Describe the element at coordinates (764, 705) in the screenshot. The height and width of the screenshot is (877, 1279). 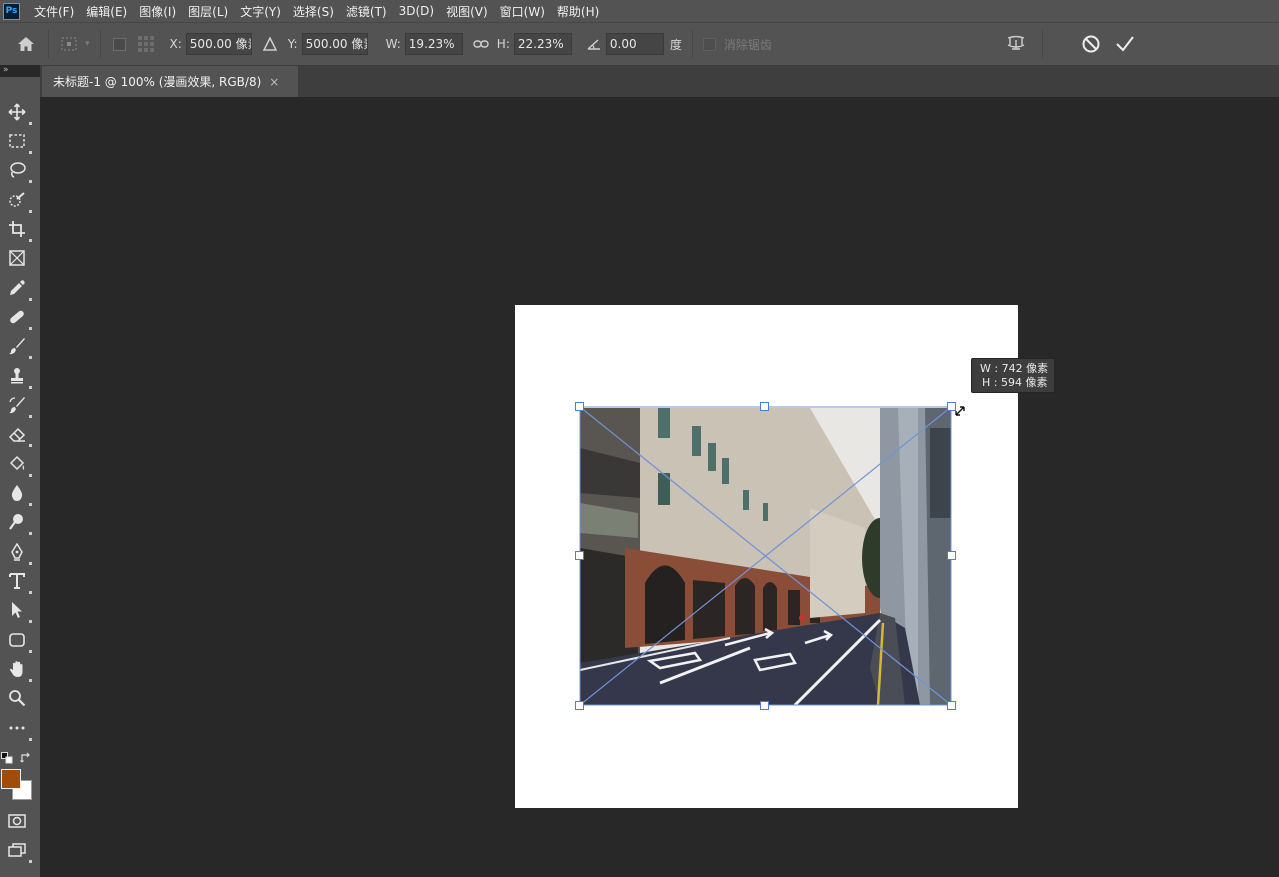
I see `transform-handle-bottom` at that location.